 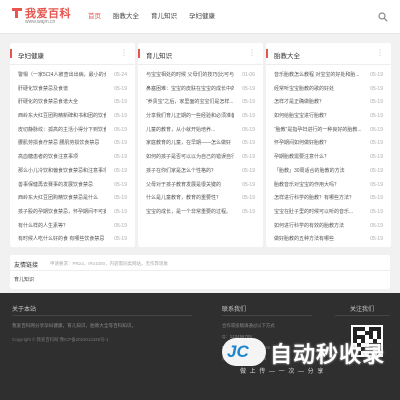 I want to click on nav-prenatal-education: 胎教大全, so click(x=126, y=17).